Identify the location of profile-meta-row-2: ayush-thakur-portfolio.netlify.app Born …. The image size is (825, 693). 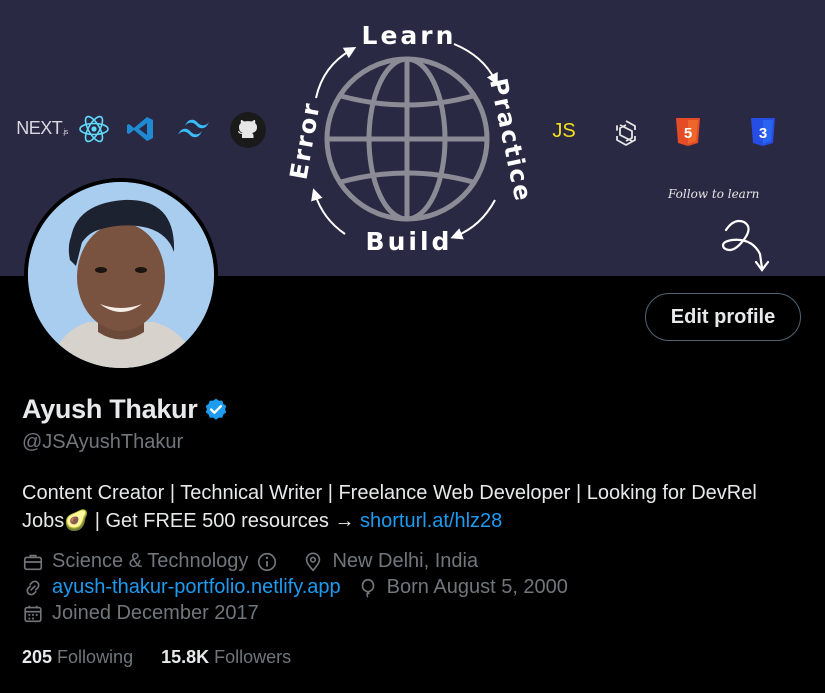
(303, 587).